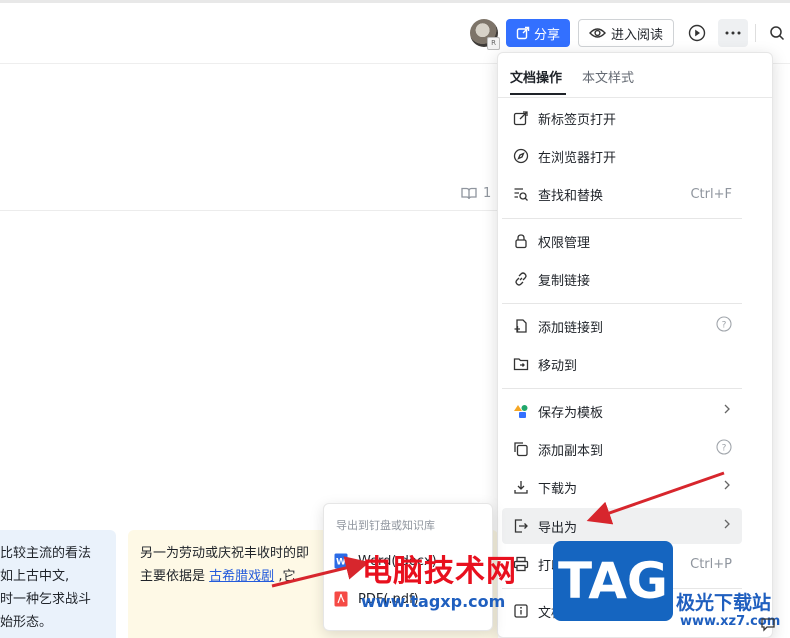 Image resolution: width=790 pixels, height=638 pixels. What do you see at coordinates (768, 626) in the screenshot?
I see `comment-icon` at bounding box center [768, 626].